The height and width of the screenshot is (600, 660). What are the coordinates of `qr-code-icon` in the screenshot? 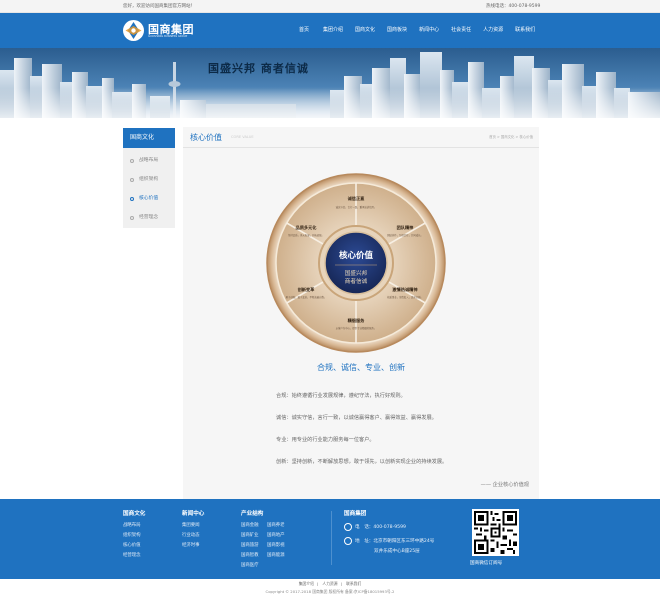 It's located at (495, 532).